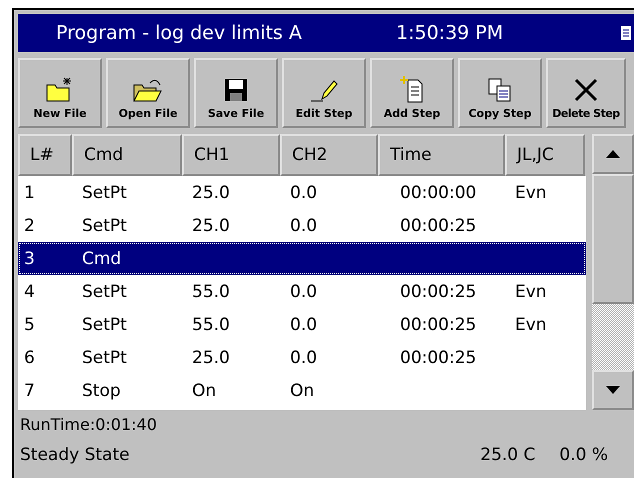 The image size is (634, 478). I want to click on toolbar-button: Open File, so click(148, 93).